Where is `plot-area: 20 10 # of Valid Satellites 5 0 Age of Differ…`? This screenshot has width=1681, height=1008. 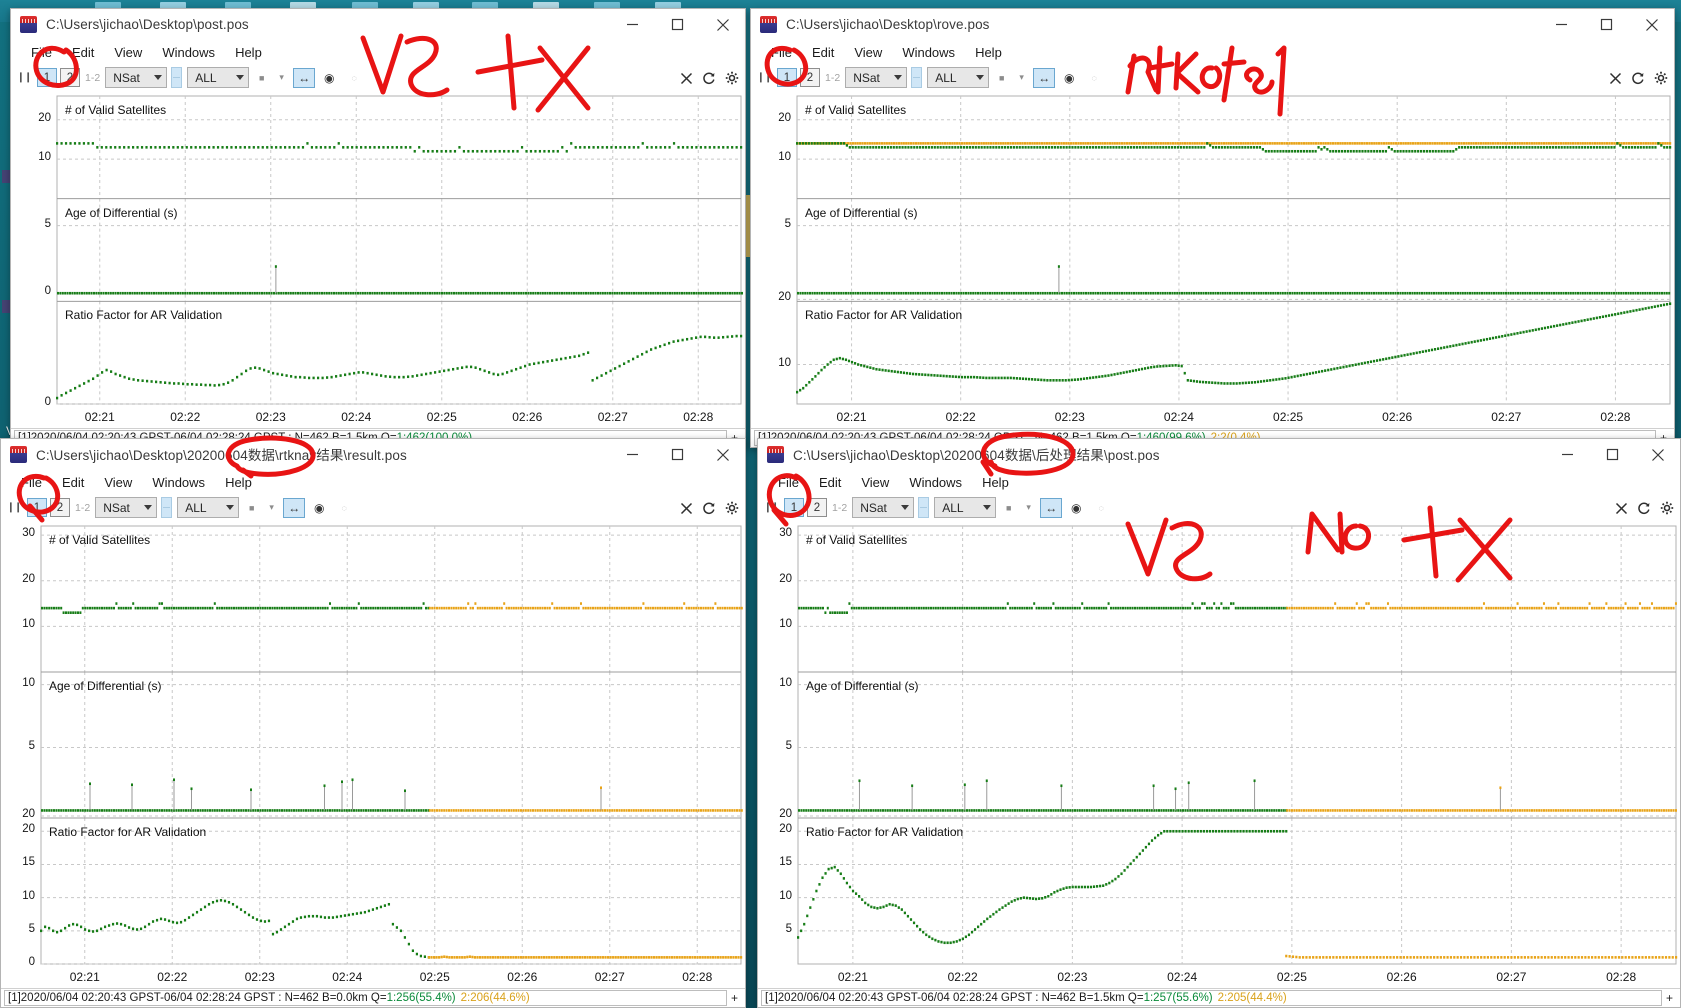
plot-area: 20 10 # of Valid Satellites 5 0 Age of Differ… is located at coordinates (378, 261).